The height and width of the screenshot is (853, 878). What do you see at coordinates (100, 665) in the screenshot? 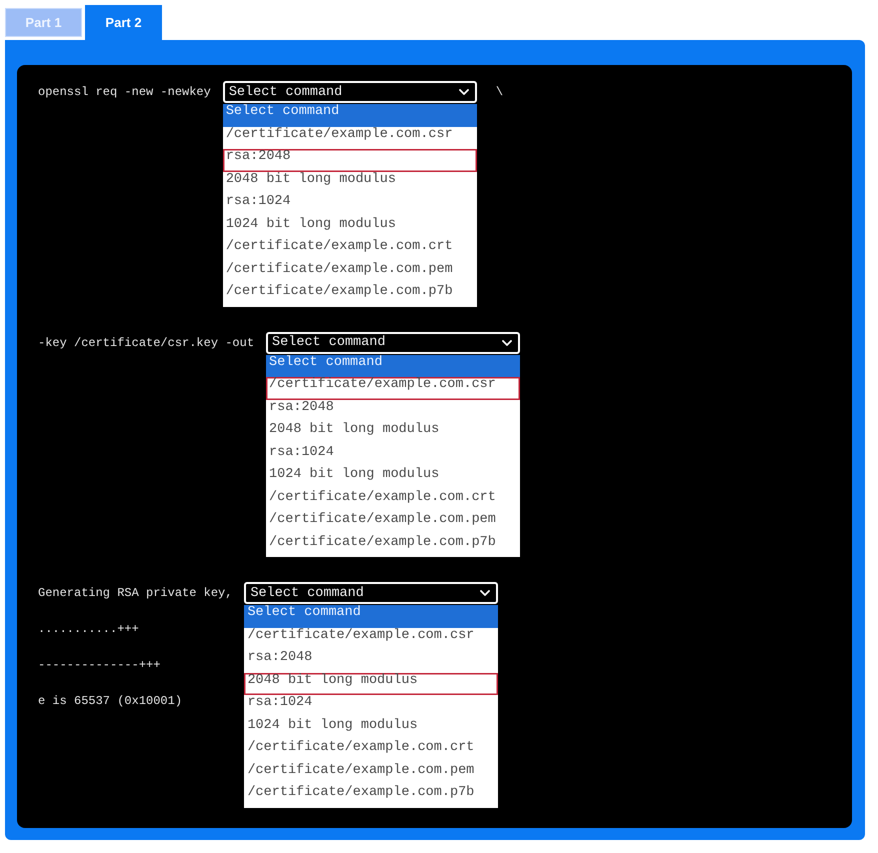
I see `terminal-line: --------------+++` at bounding box center [100, 665].